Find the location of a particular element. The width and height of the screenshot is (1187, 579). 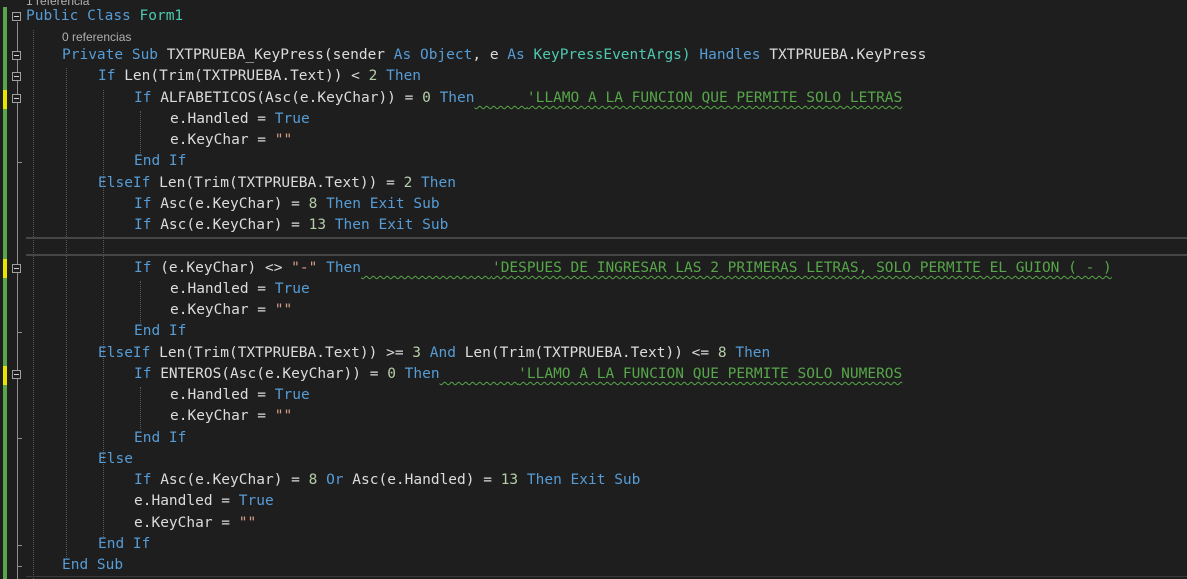

code-text: (e.KeyChar) <> is located at coordinates (226, 268).